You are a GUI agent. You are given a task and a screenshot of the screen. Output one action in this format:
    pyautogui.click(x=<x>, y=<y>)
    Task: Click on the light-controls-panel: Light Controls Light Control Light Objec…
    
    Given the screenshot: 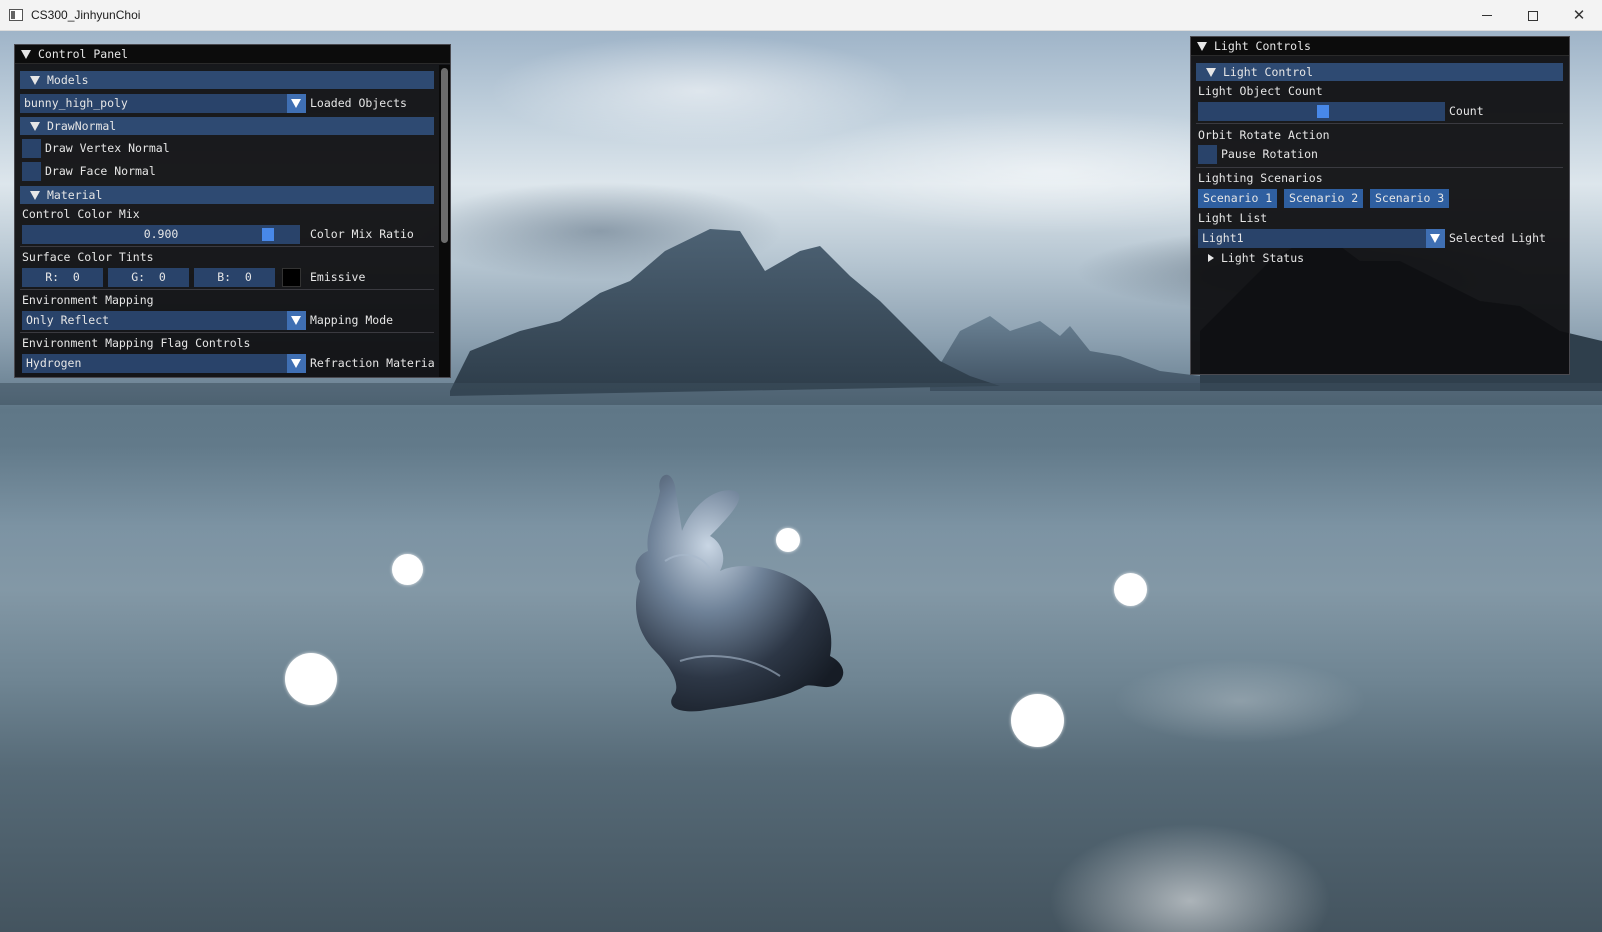 What is the action you would take?
    pyautogui.click(x=1380, y=205)
    